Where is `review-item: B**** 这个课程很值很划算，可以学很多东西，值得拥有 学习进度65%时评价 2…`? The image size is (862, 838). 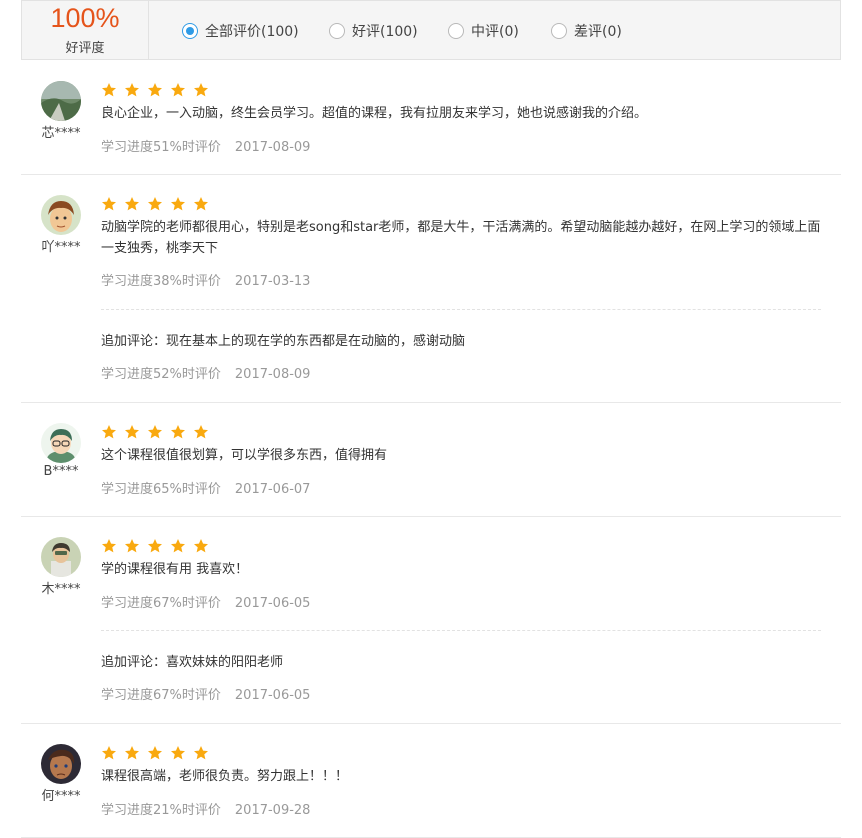 review-item: B**** 这个课程很值很划算，可以学很多东西，值得拥有 学习进度65%时评价 2… is located at coordinates (431, 460).